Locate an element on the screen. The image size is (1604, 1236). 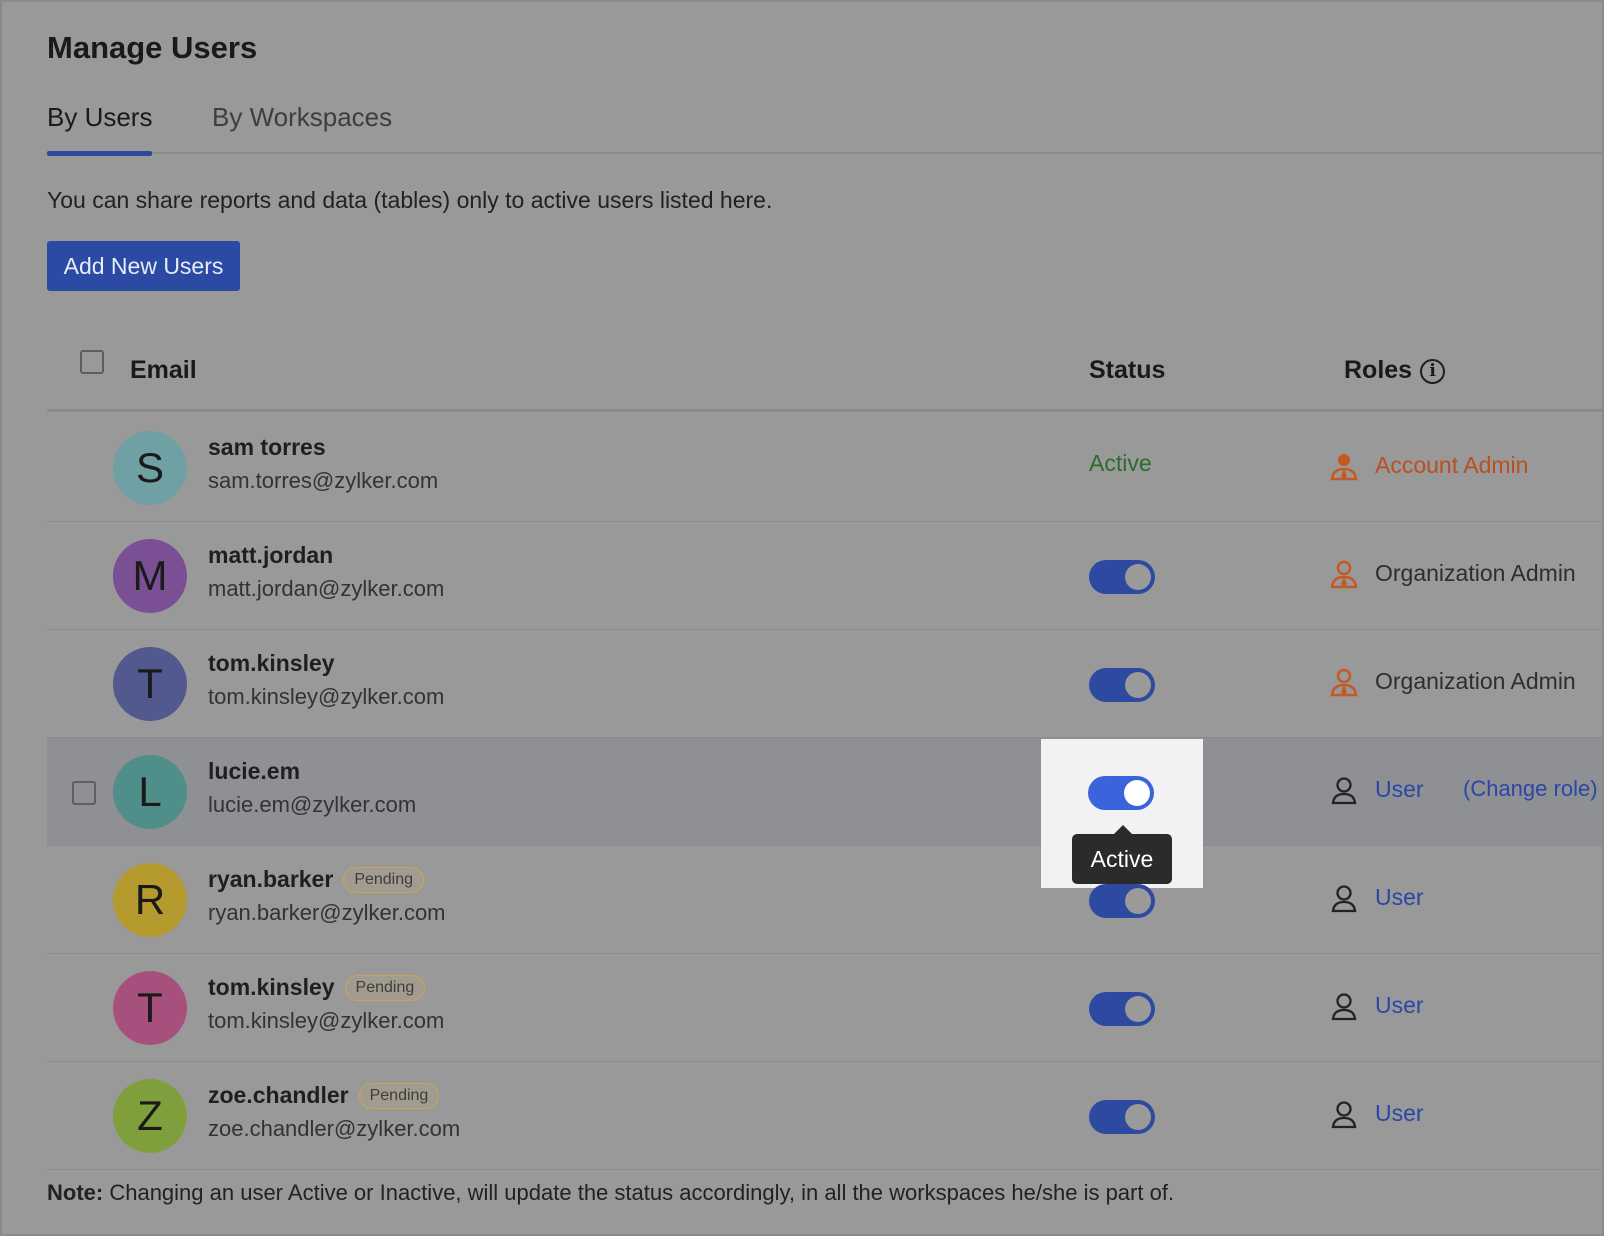
user-name: tom.kinsley is located at coordinates (271, 663).